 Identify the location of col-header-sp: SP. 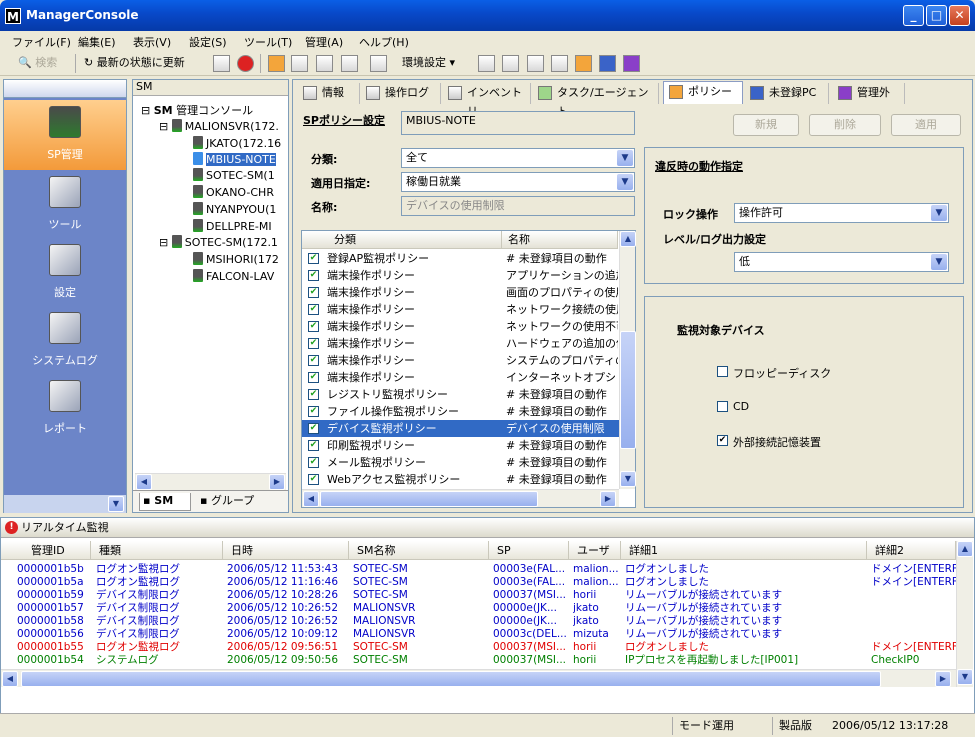
(529, 550).